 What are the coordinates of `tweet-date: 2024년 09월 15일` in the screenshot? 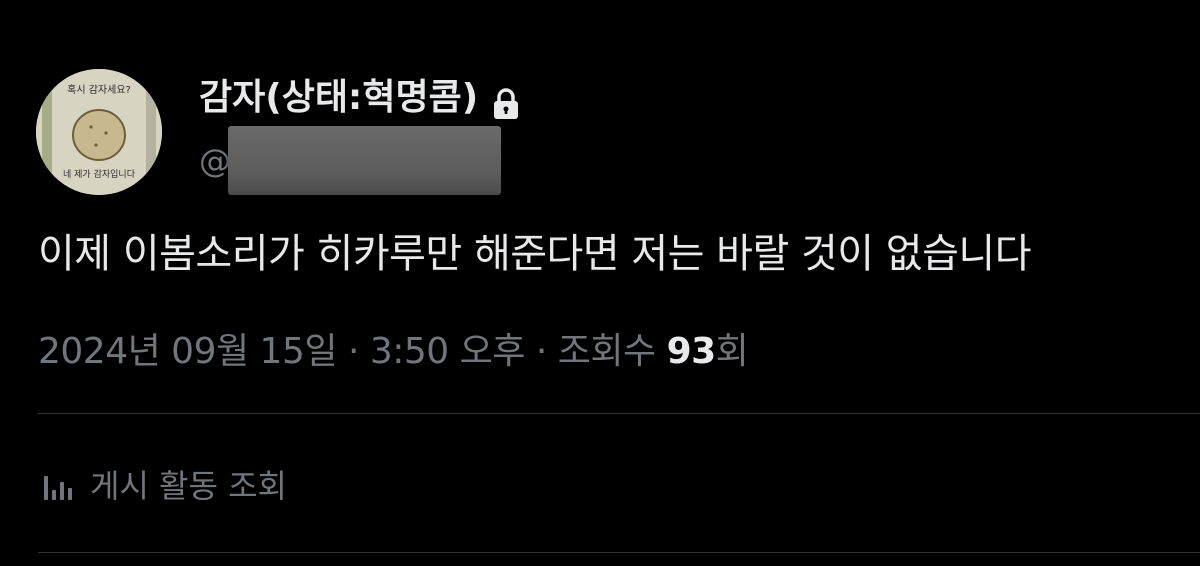 It's located at (187, 351).